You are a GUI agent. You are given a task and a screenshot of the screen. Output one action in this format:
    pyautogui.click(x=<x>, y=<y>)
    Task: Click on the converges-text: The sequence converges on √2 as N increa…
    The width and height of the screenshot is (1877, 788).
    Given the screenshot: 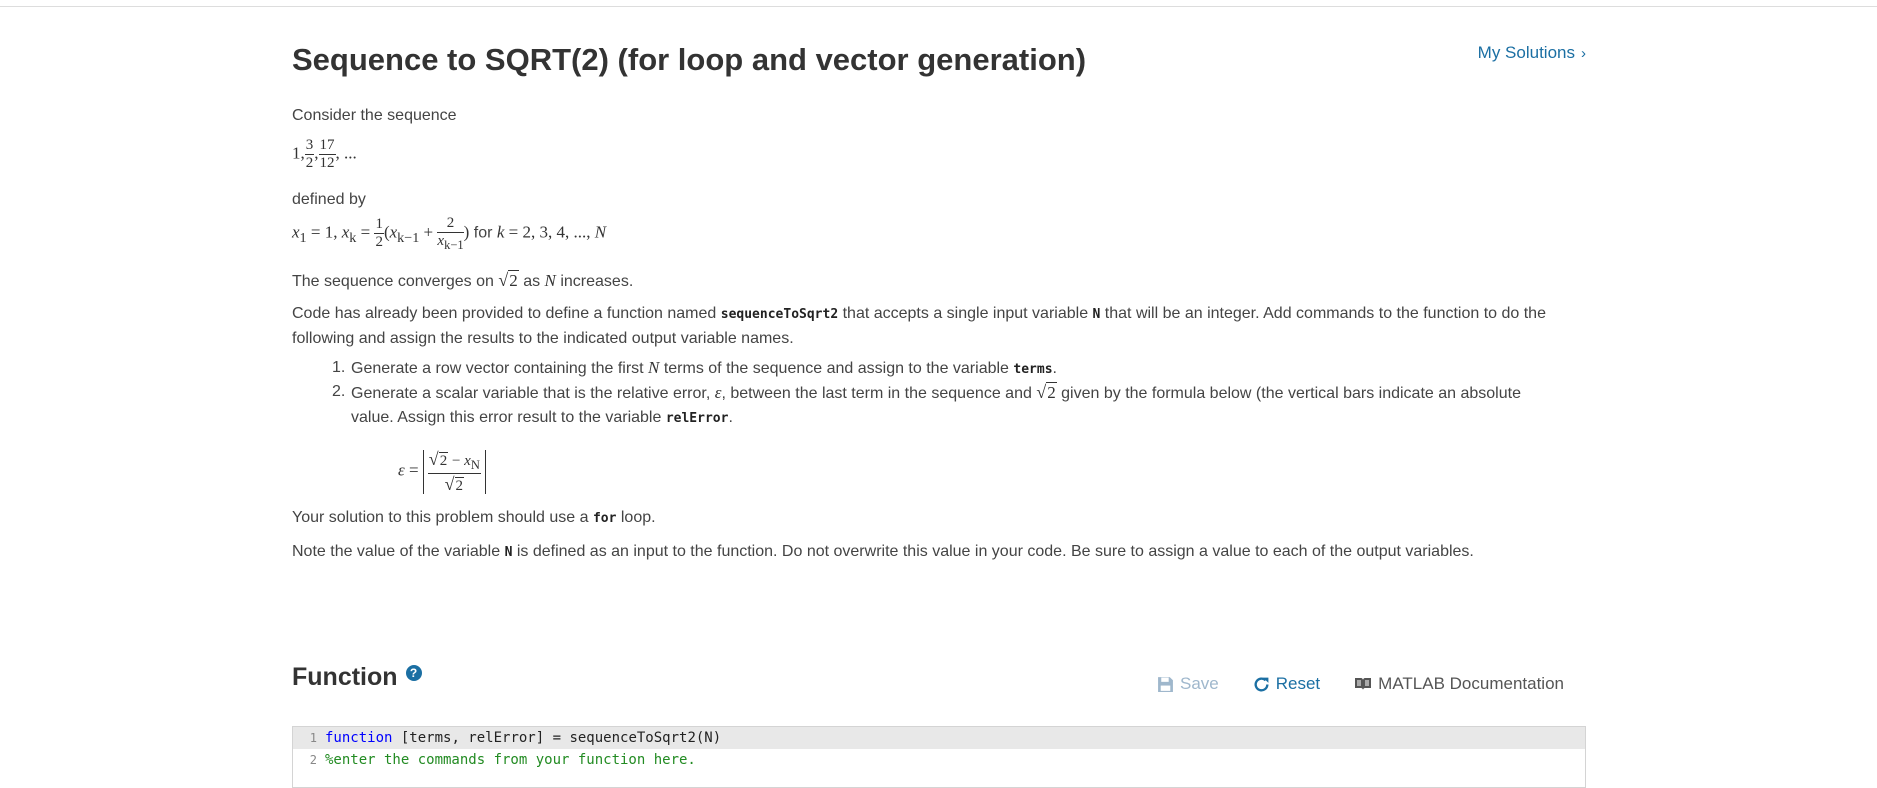 What is the action you would take?
    pyautogui.click(x=462, y=281)
    